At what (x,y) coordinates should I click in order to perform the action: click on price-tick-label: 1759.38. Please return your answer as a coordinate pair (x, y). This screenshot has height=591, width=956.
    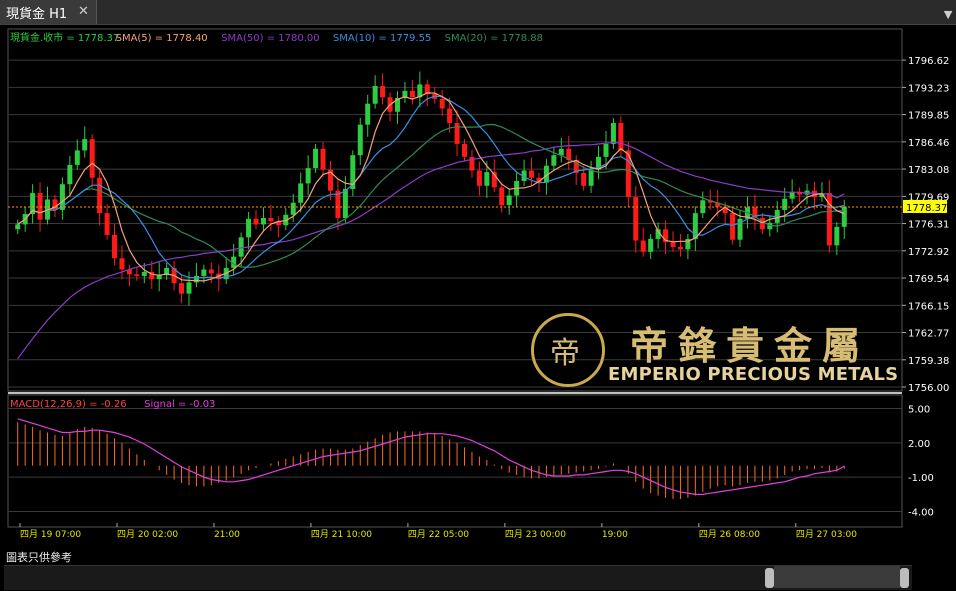
    Looking at the image, I should click on (928, 361).